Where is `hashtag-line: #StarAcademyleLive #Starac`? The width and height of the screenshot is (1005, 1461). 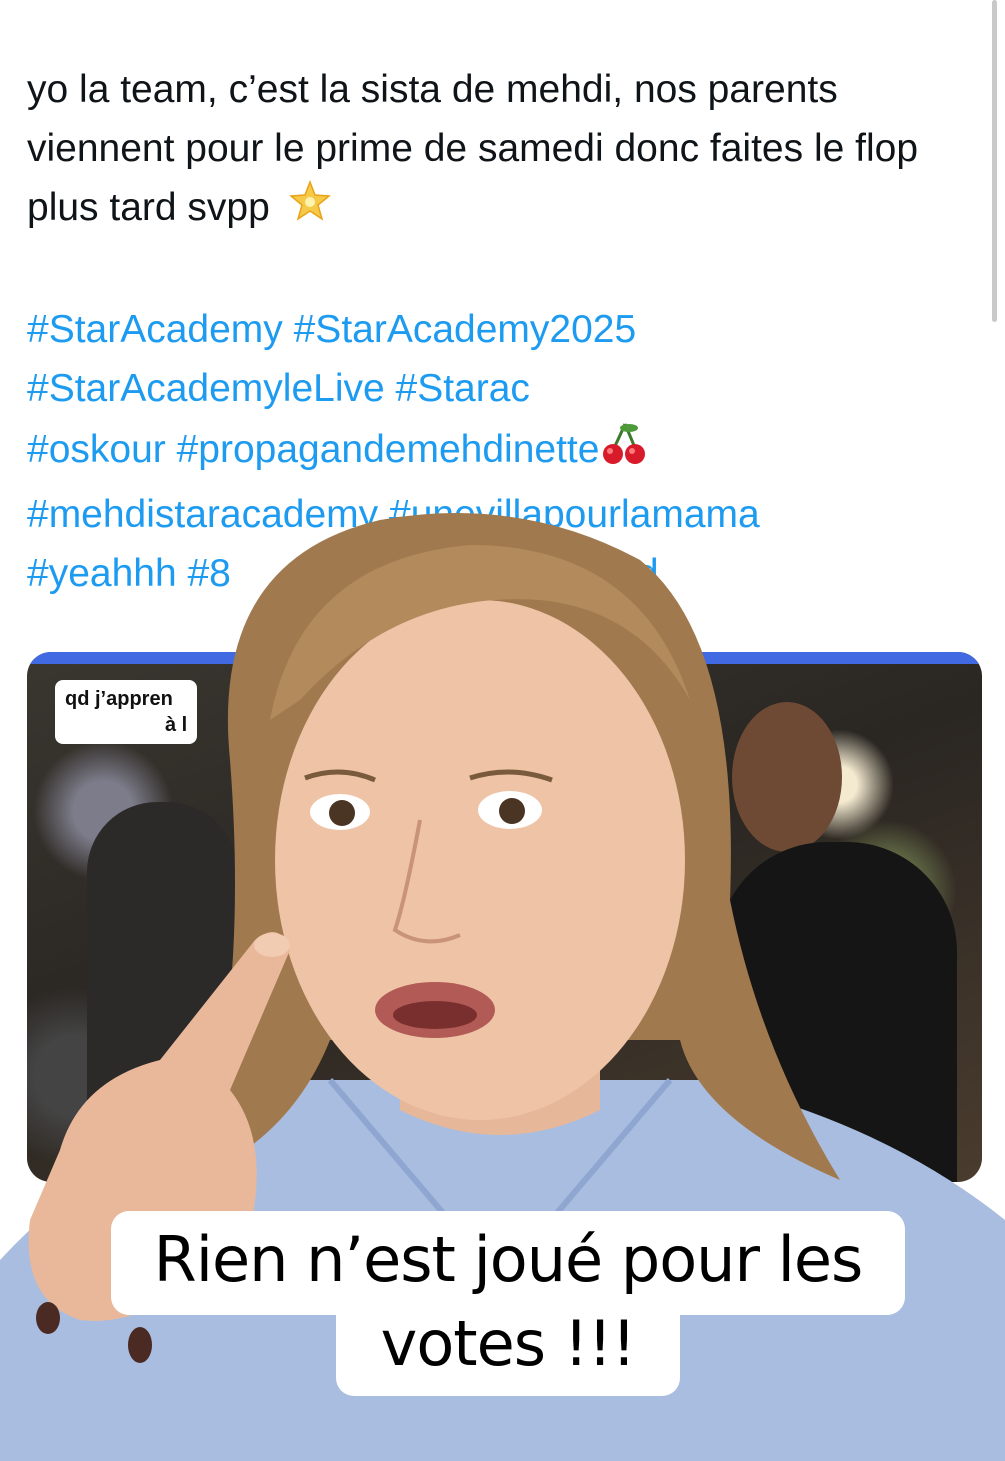 hashtag-line: #StarAcademyleLive #Starac is located at coordinates (492, 388).